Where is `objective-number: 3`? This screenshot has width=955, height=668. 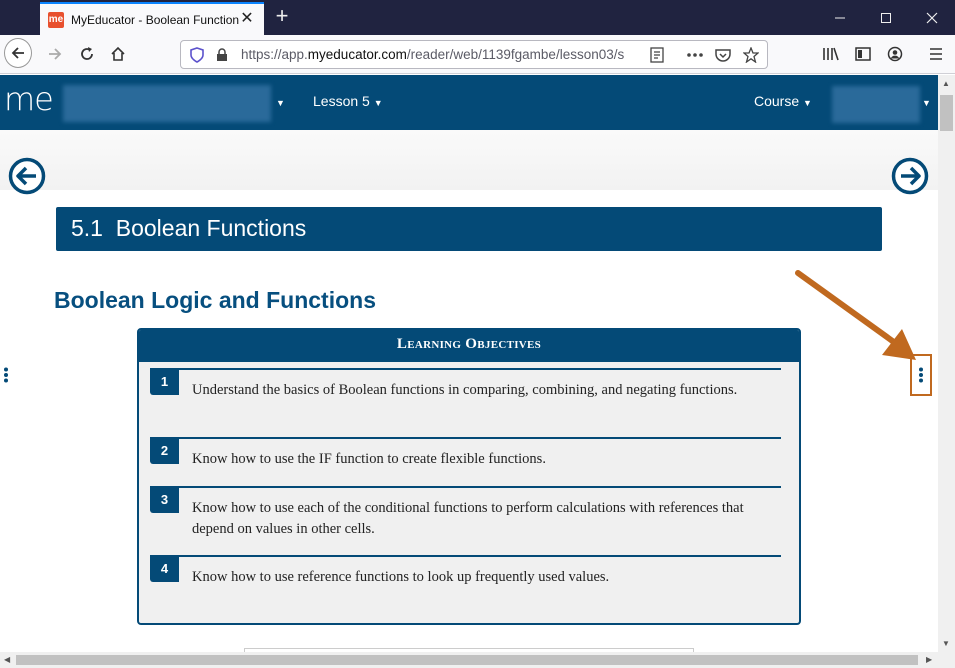
objective-number: 3 is located at coordinates (164, 499).